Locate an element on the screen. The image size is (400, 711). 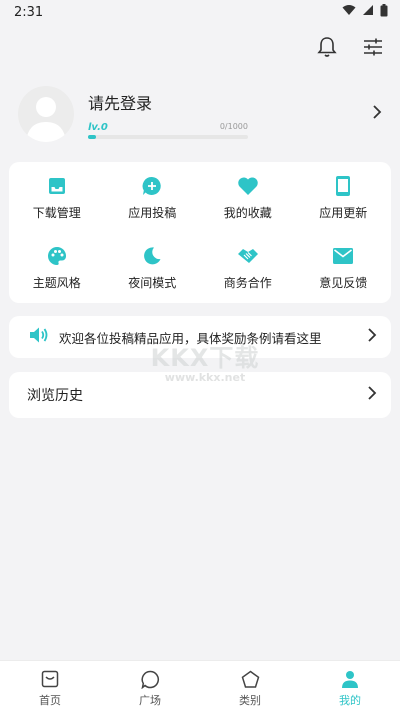
grid-label: 我的收藏 is located at coordinates (247, 213).